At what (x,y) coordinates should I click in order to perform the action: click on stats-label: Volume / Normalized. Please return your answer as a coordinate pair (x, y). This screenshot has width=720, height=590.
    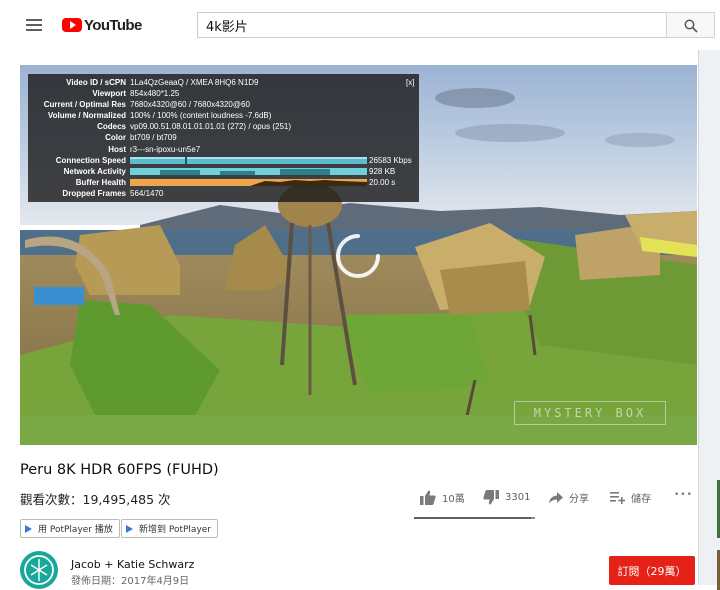
    Looking at the image, I should click on (86, 116).